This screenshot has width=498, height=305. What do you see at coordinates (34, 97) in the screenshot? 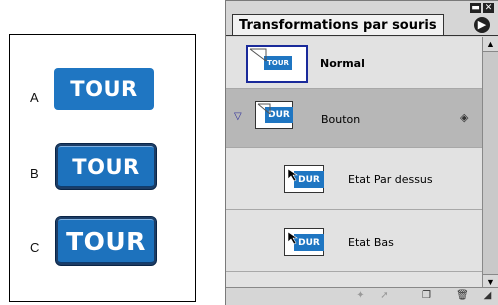
I see `row-label-a: A` at bounding box center [34, 97].